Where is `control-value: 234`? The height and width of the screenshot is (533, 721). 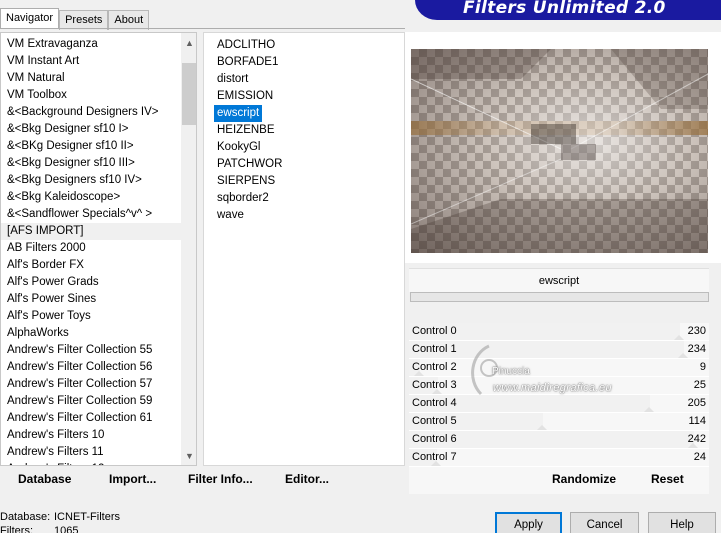 control-value: 234 is located at coordinates (696, 349).